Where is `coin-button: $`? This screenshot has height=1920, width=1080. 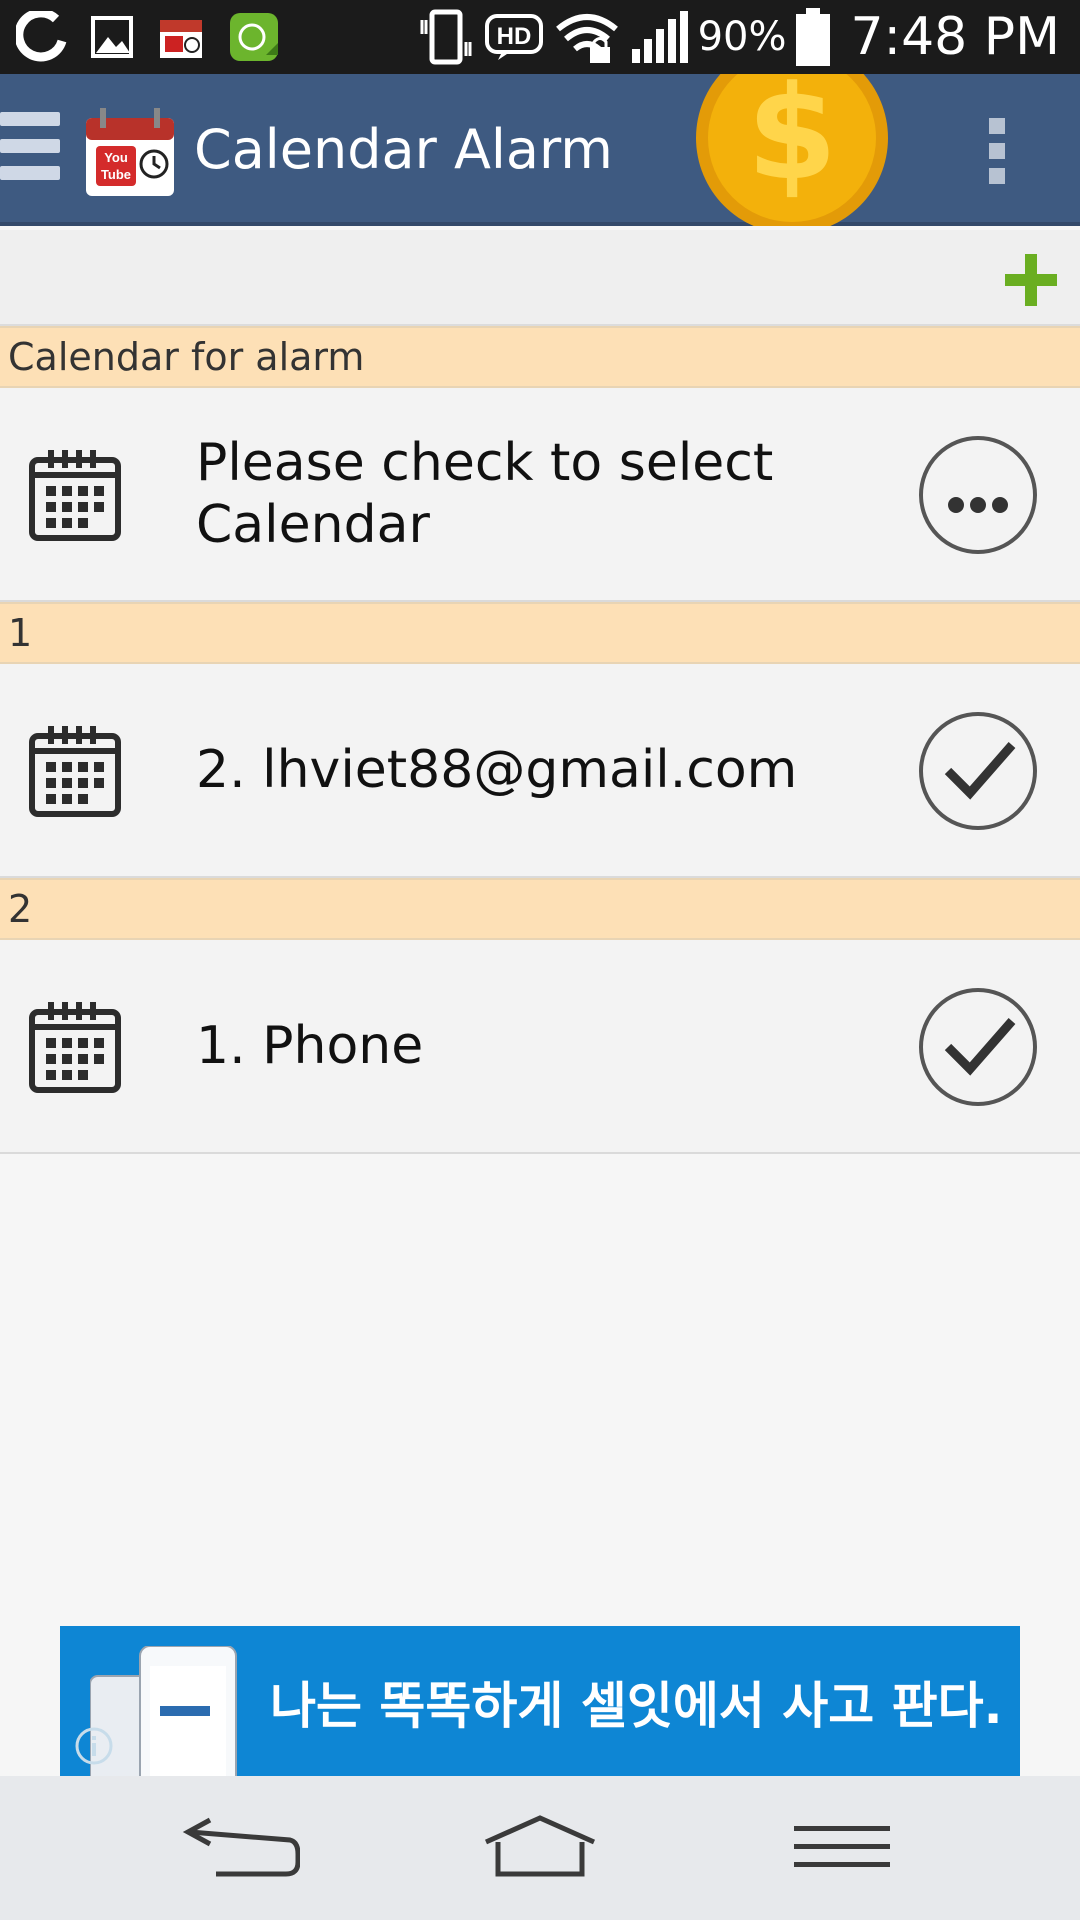
coin-button: $ is located at coordinates (792, 150).